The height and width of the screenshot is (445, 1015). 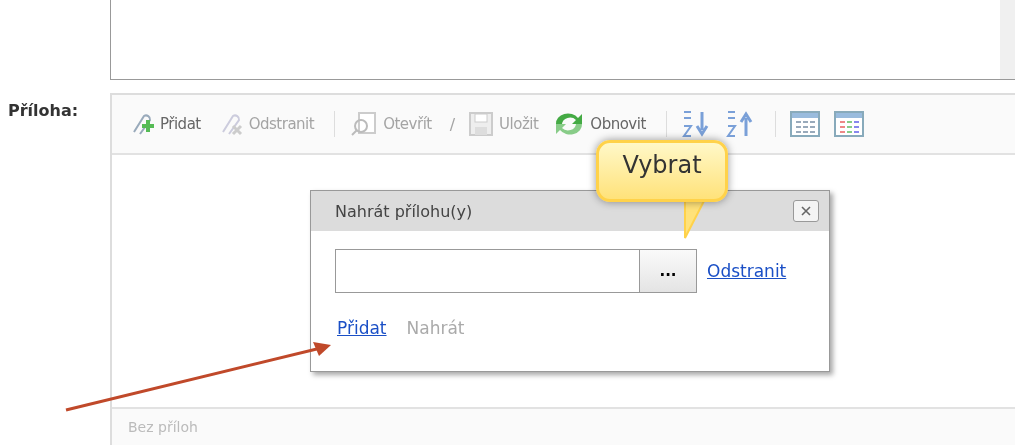 What do you see at coordinates (599, 124) in the screenshot?
I see `toolbar-button: Obnovit` at bounding box center [599, 124].